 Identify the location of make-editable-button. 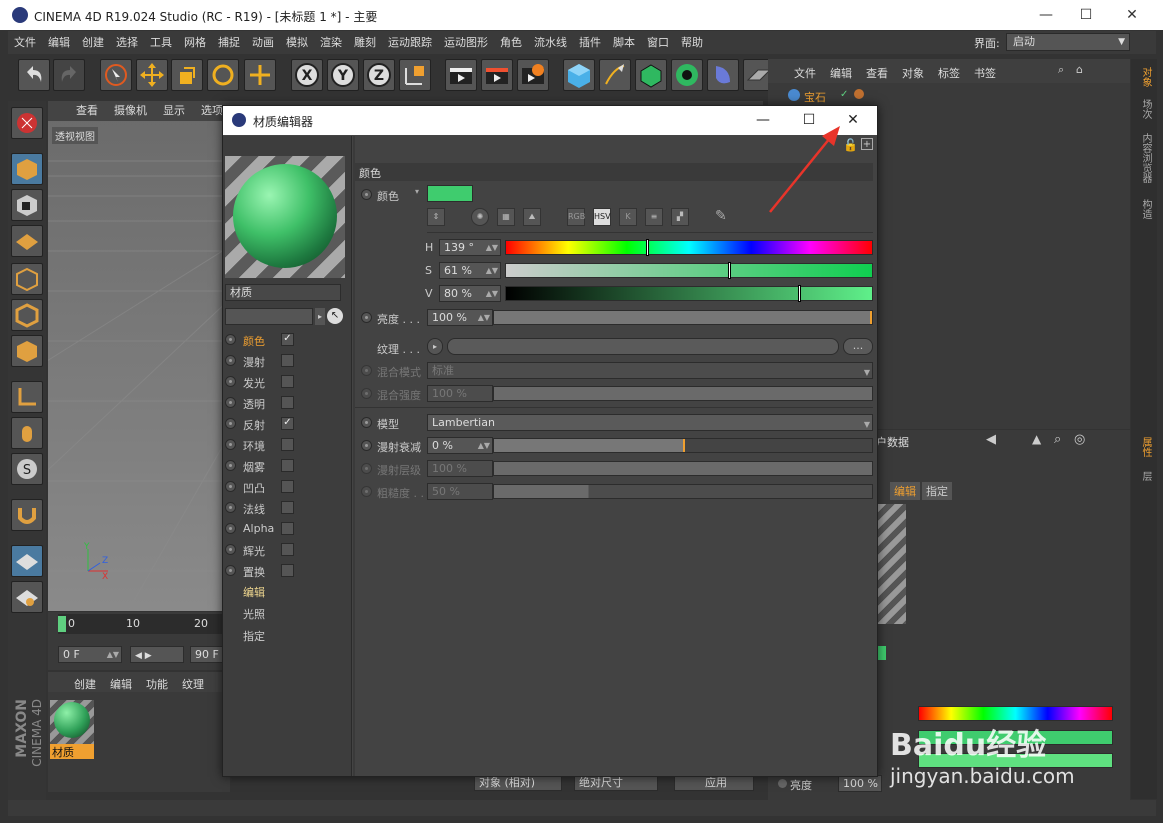
(27, 123).